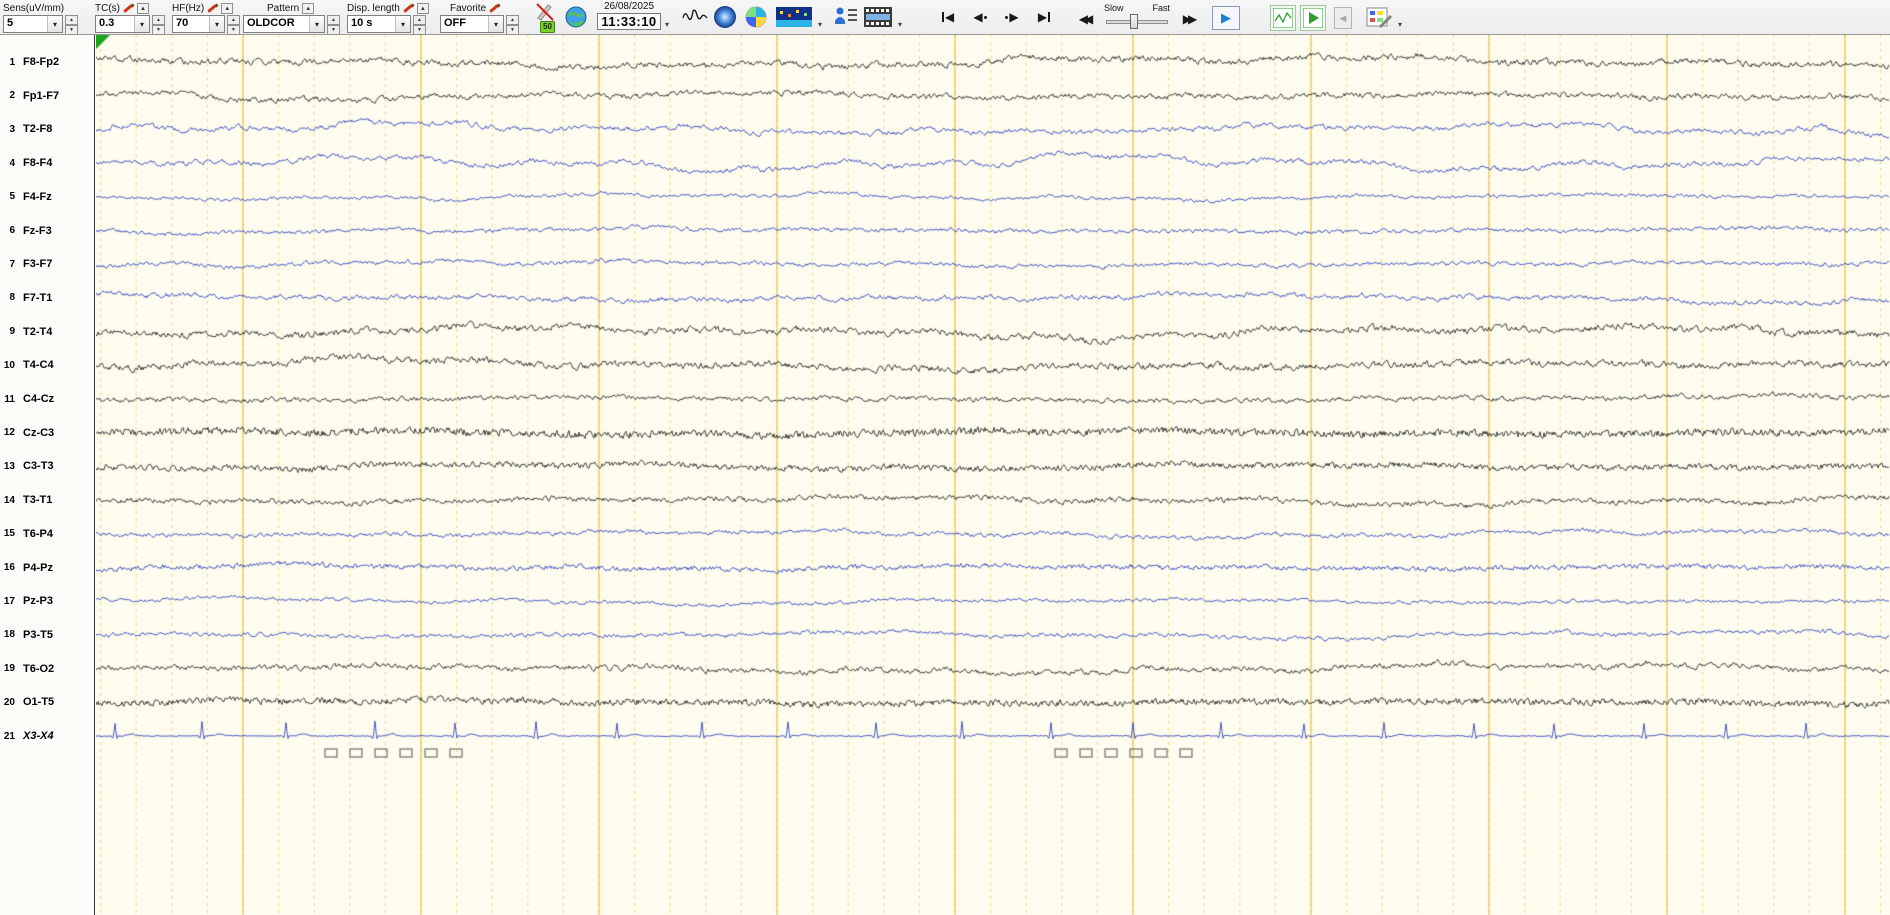 This screenshot has width=1890, height=915. What do you see at coordinates (71, 20) in the screenshot?
I see `sens-spinner-up-icon: ▲` at bounding box center [71, 20].